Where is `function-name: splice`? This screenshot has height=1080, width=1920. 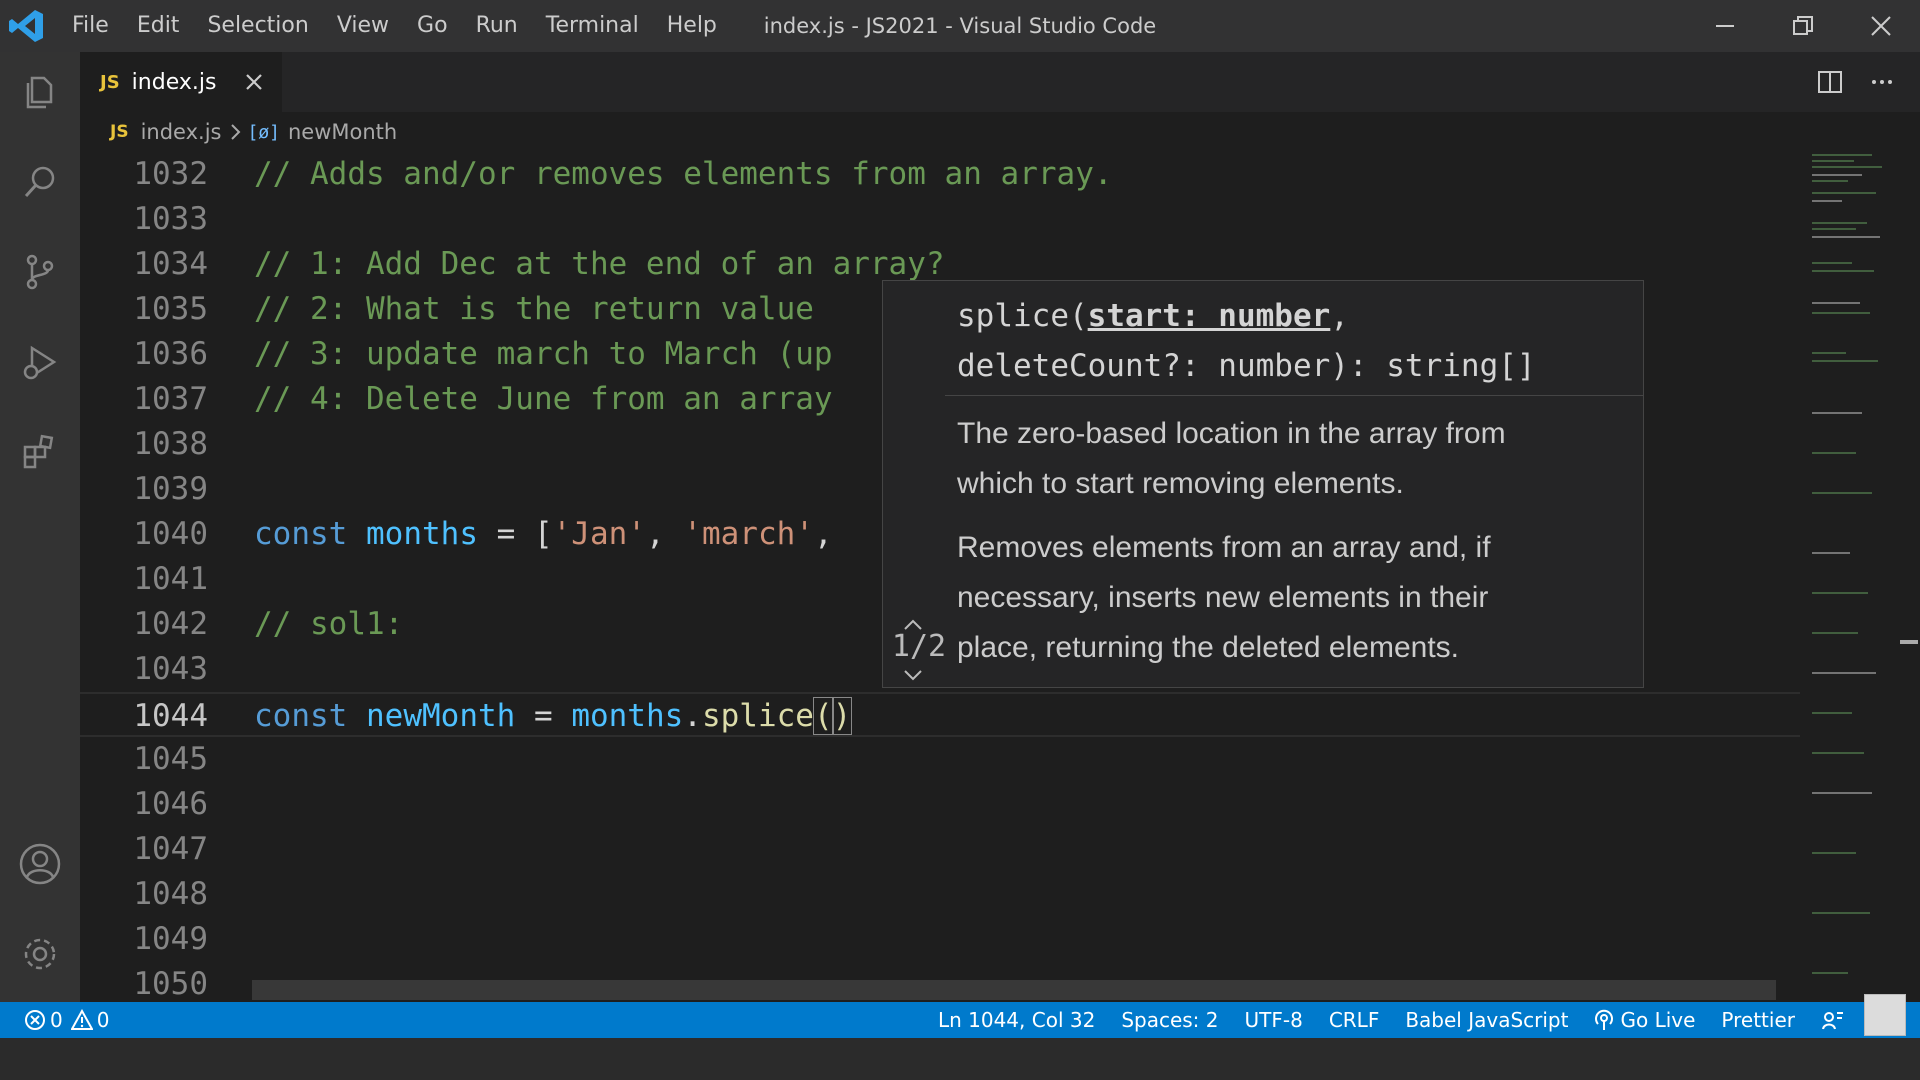 function-name: splice is located at coordinates (757, 716).